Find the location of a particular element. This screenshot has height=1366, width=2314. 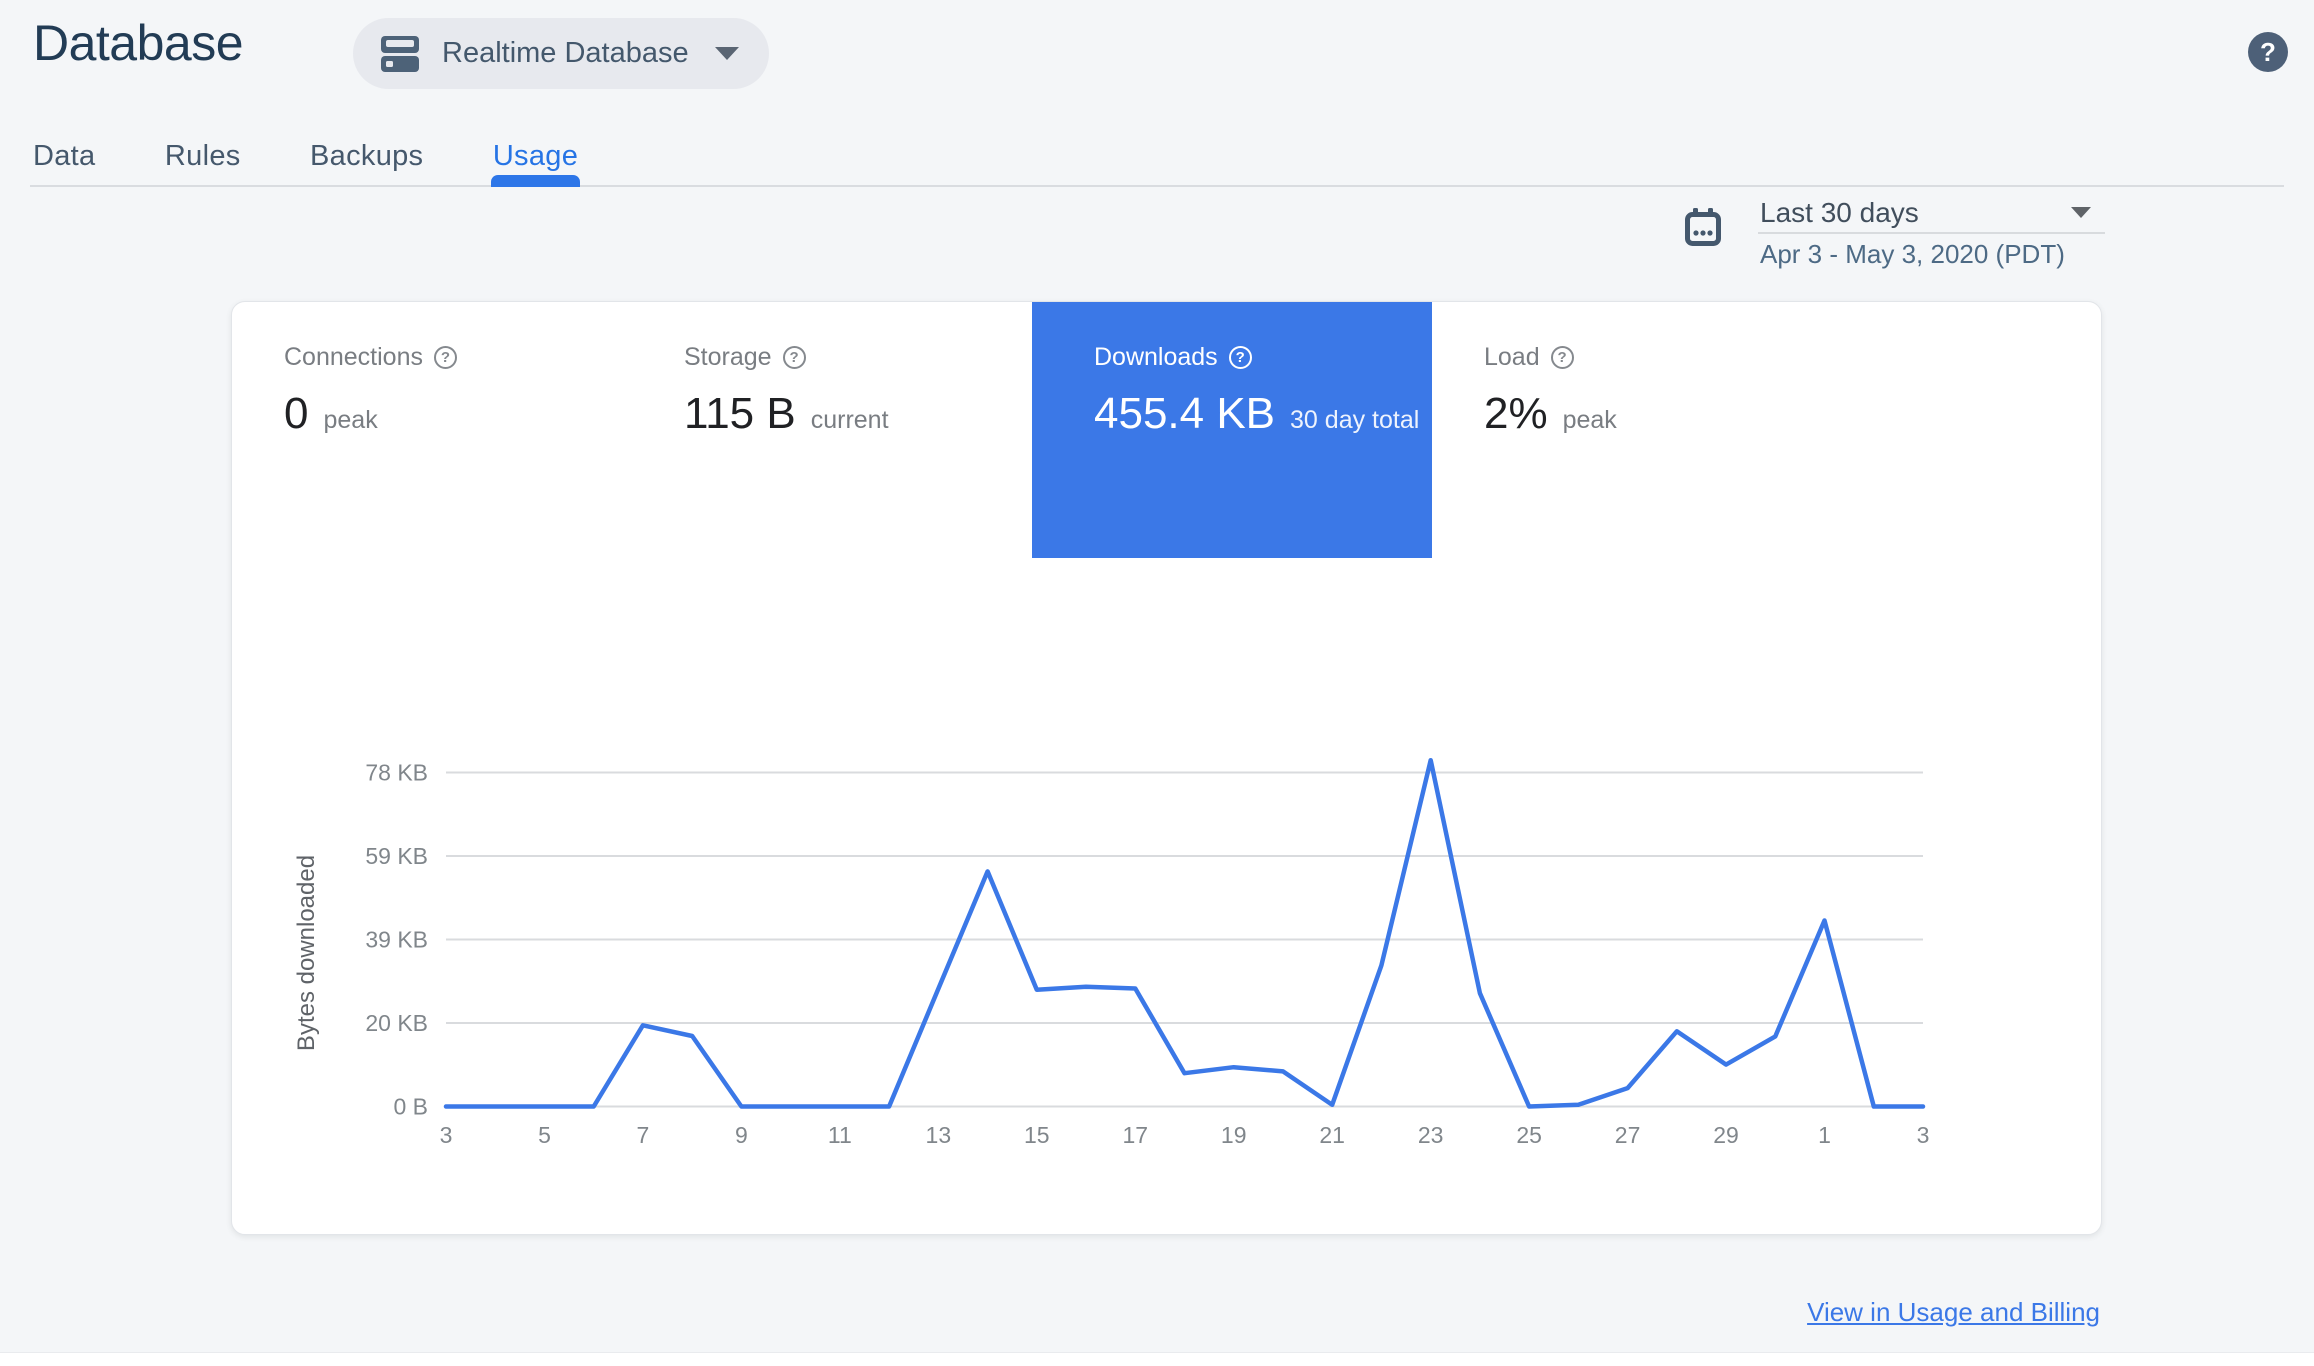

svg-text: 23 is located at coordinates (1431, 1135).